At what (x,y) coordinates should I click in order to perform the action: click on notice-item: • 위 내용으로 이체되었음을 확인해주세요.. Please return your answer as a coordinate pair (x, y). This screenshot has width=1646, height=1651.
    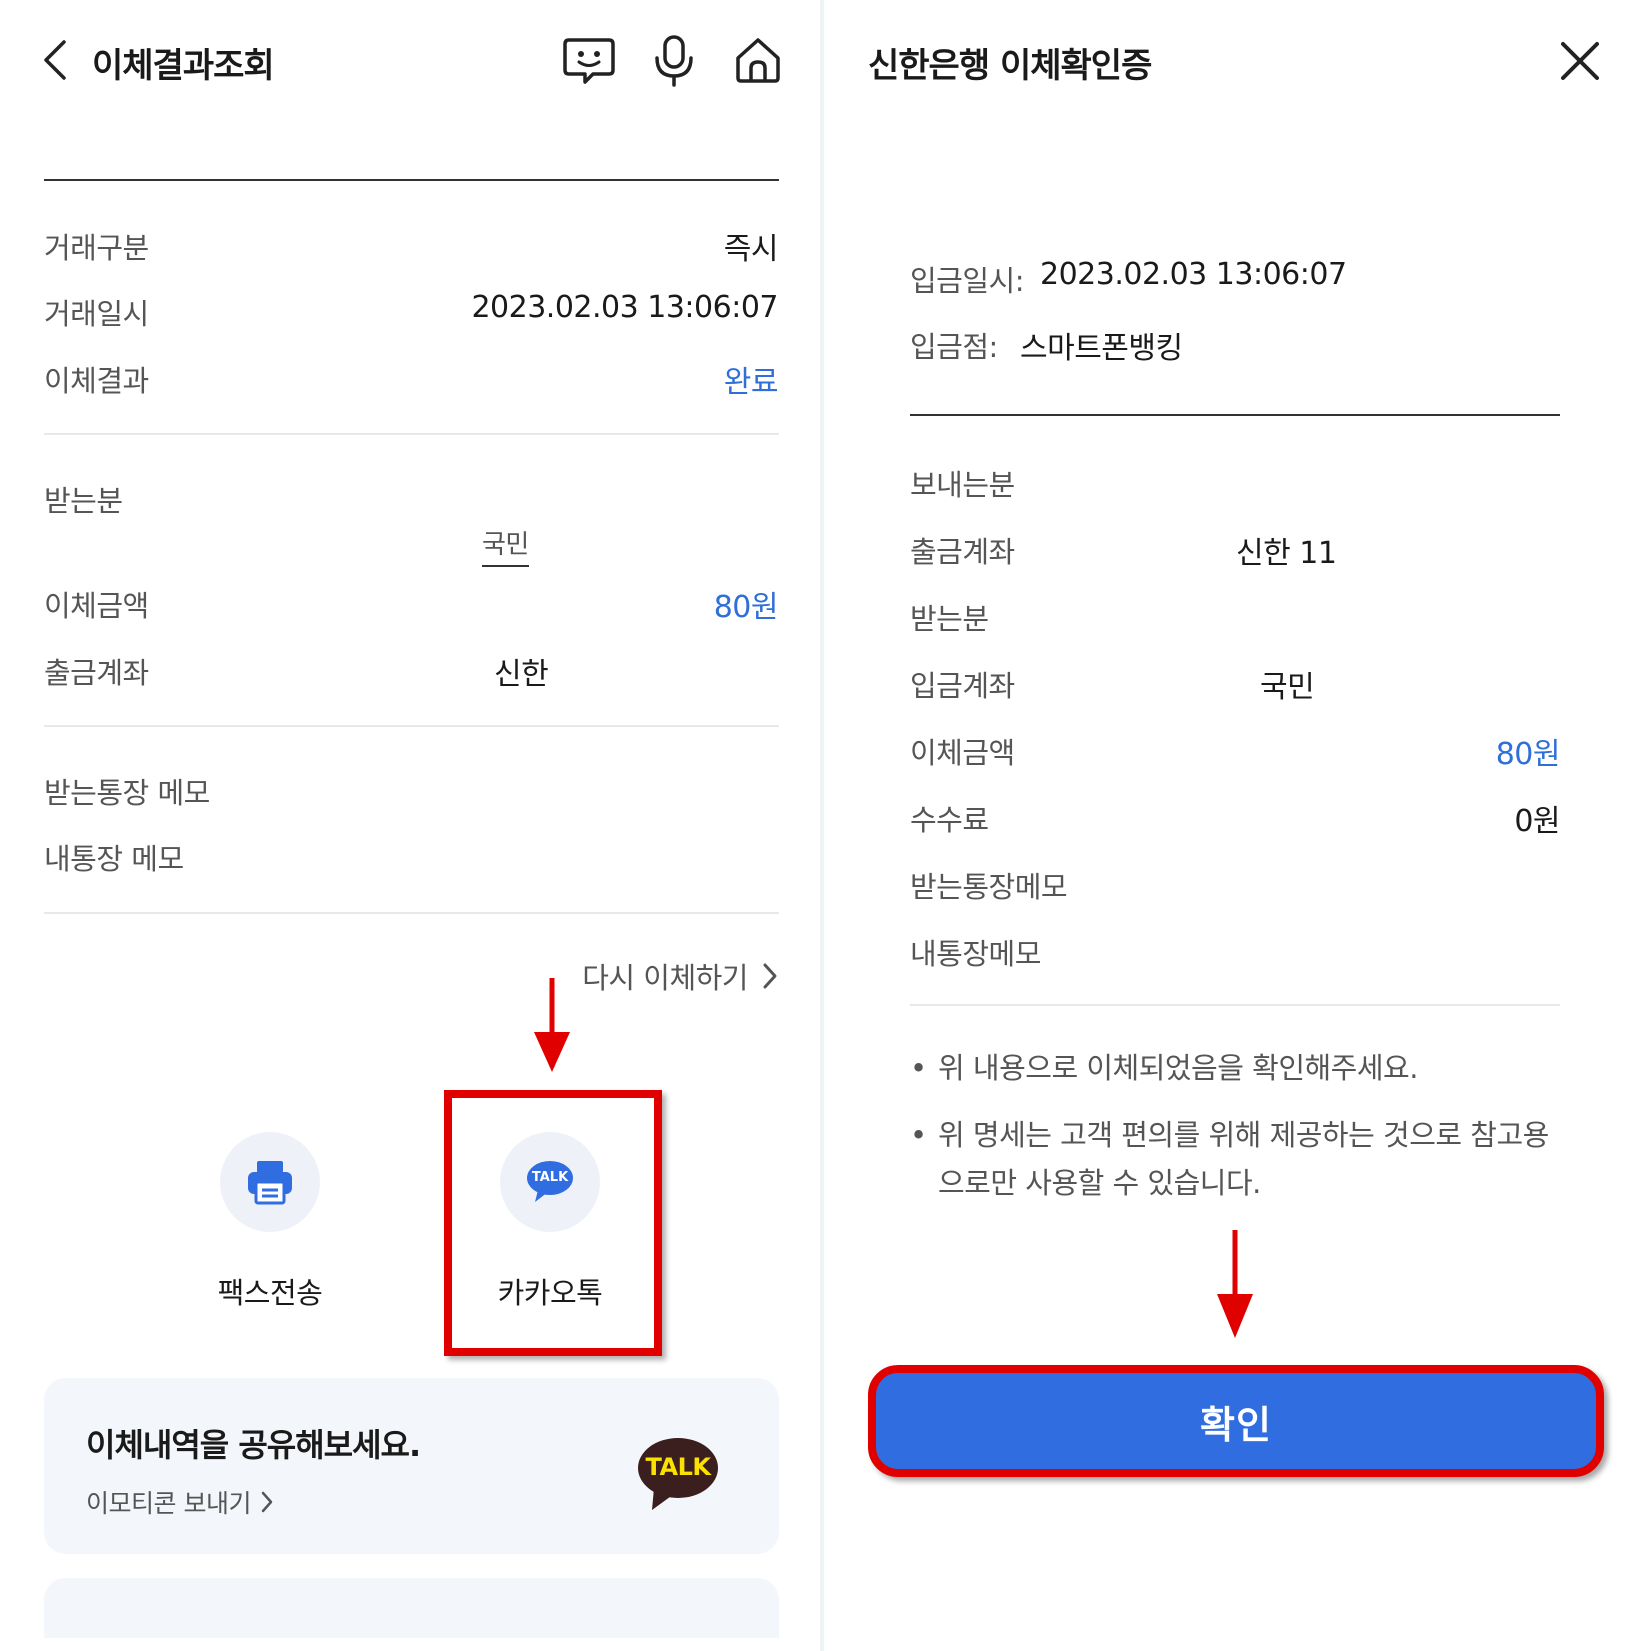
    Looking at the image, I should click on (1164, 1068).